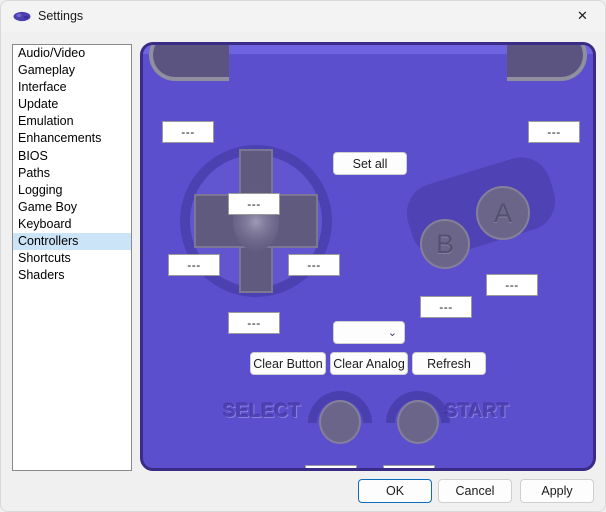 The width and height of the screenshot is (606, 512). I want to click on face-button-b: B, so click(445, 244).